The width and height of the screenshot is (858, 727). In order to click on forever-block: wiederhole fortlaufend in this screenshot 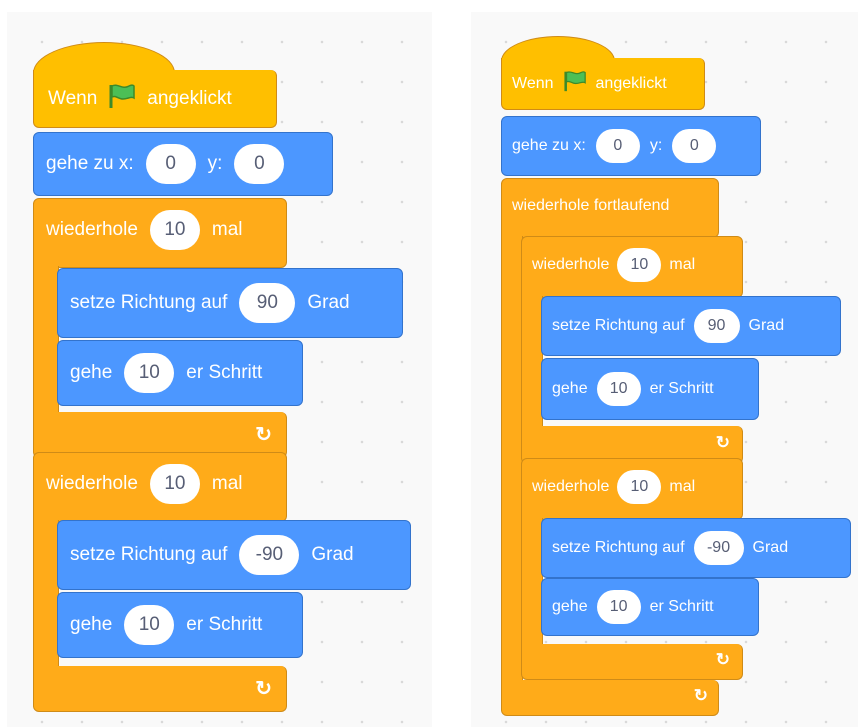, I will do `click(610, 208)`.